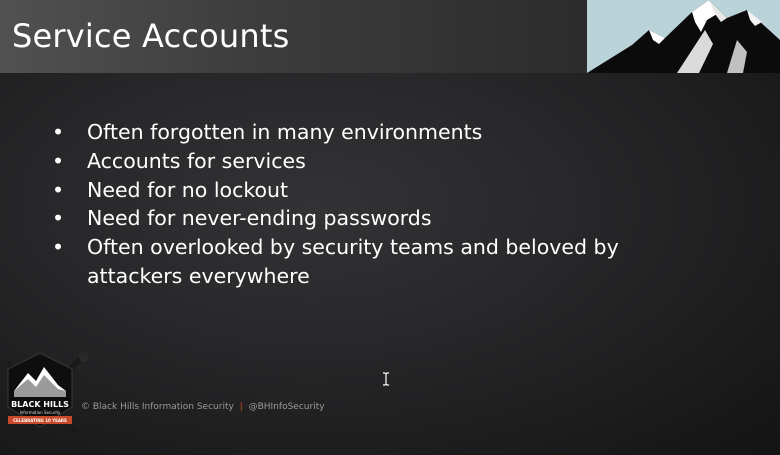  Describe the element at coordinates (293, 36) in the screenshot. I see `title-bar: Service Accounts` at that location.